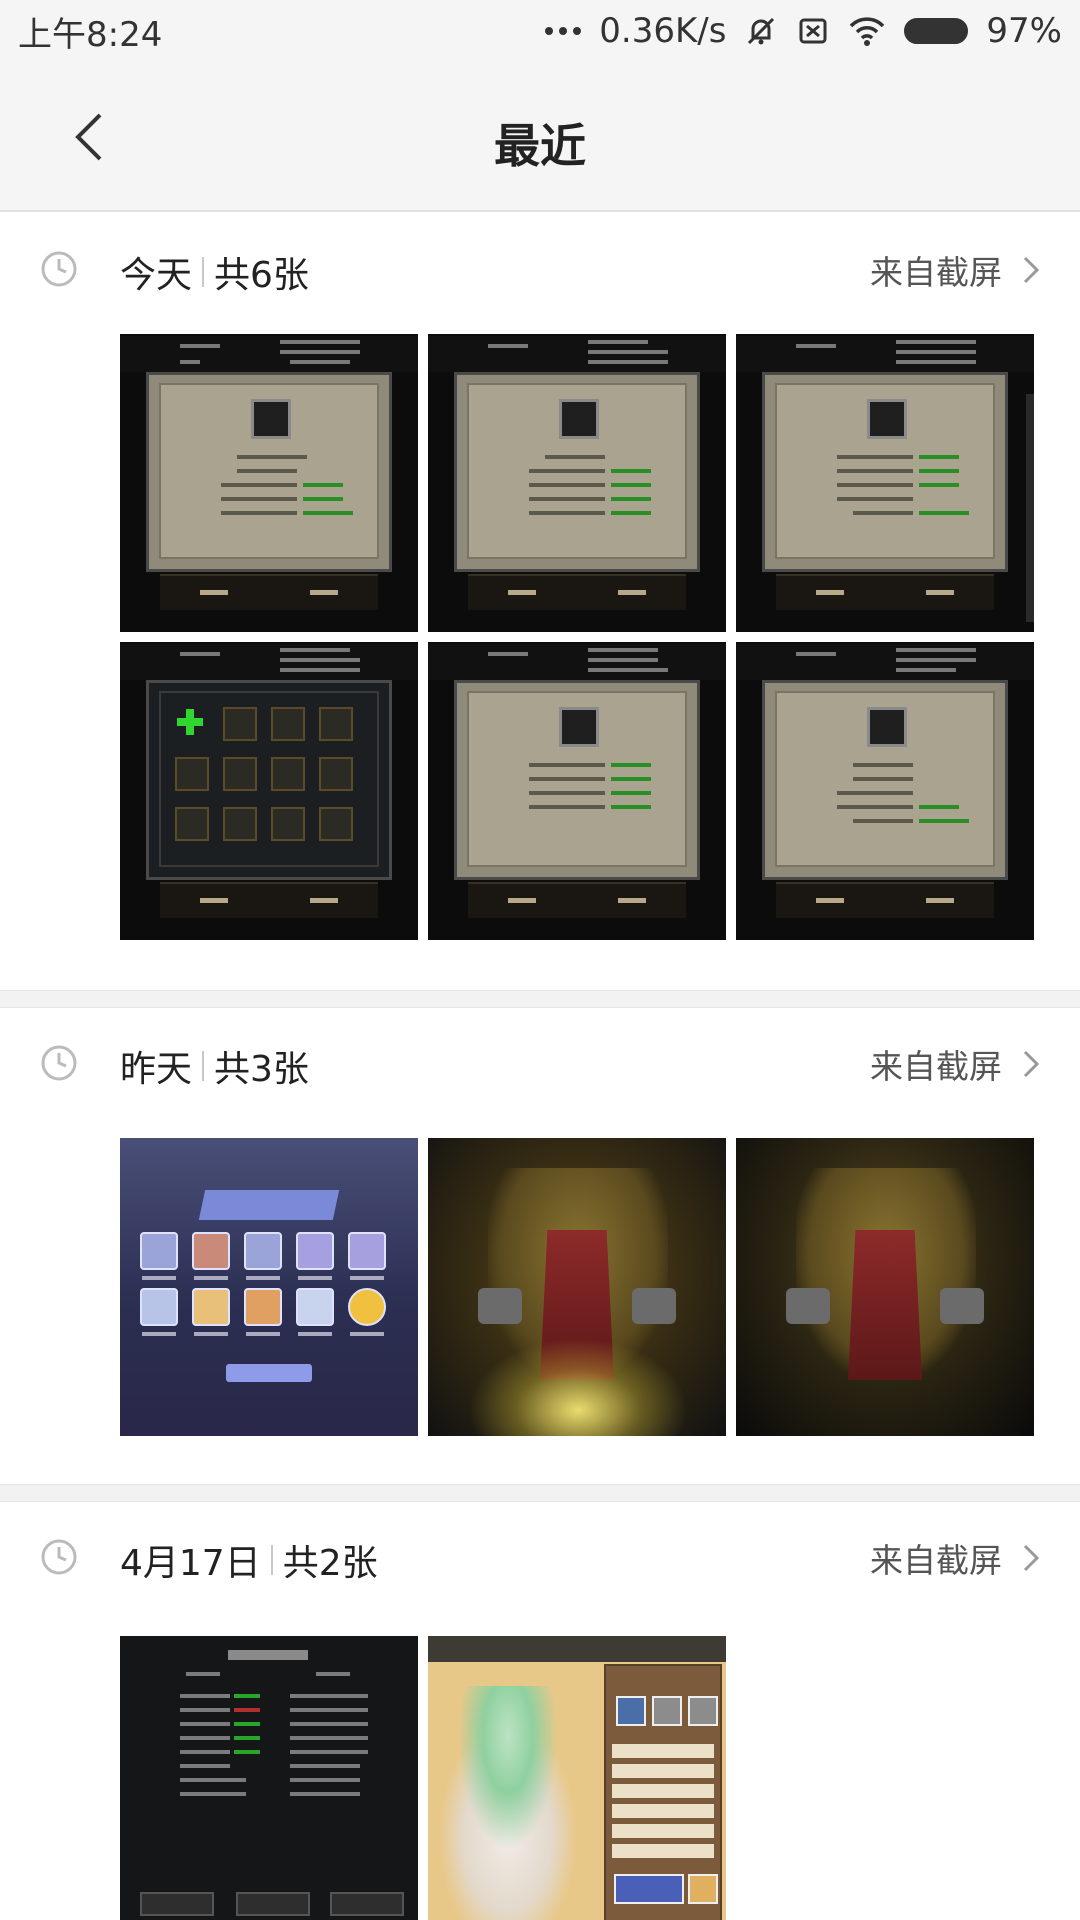  I want to click on section-count: 共6张, so click(261, 275).